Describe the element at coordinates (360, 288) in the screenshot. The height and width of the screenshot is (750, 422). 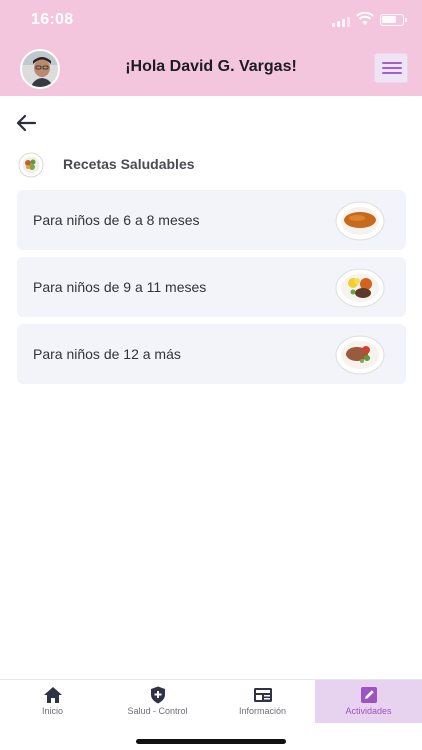
I see `mixed-plate-icon` at that location.